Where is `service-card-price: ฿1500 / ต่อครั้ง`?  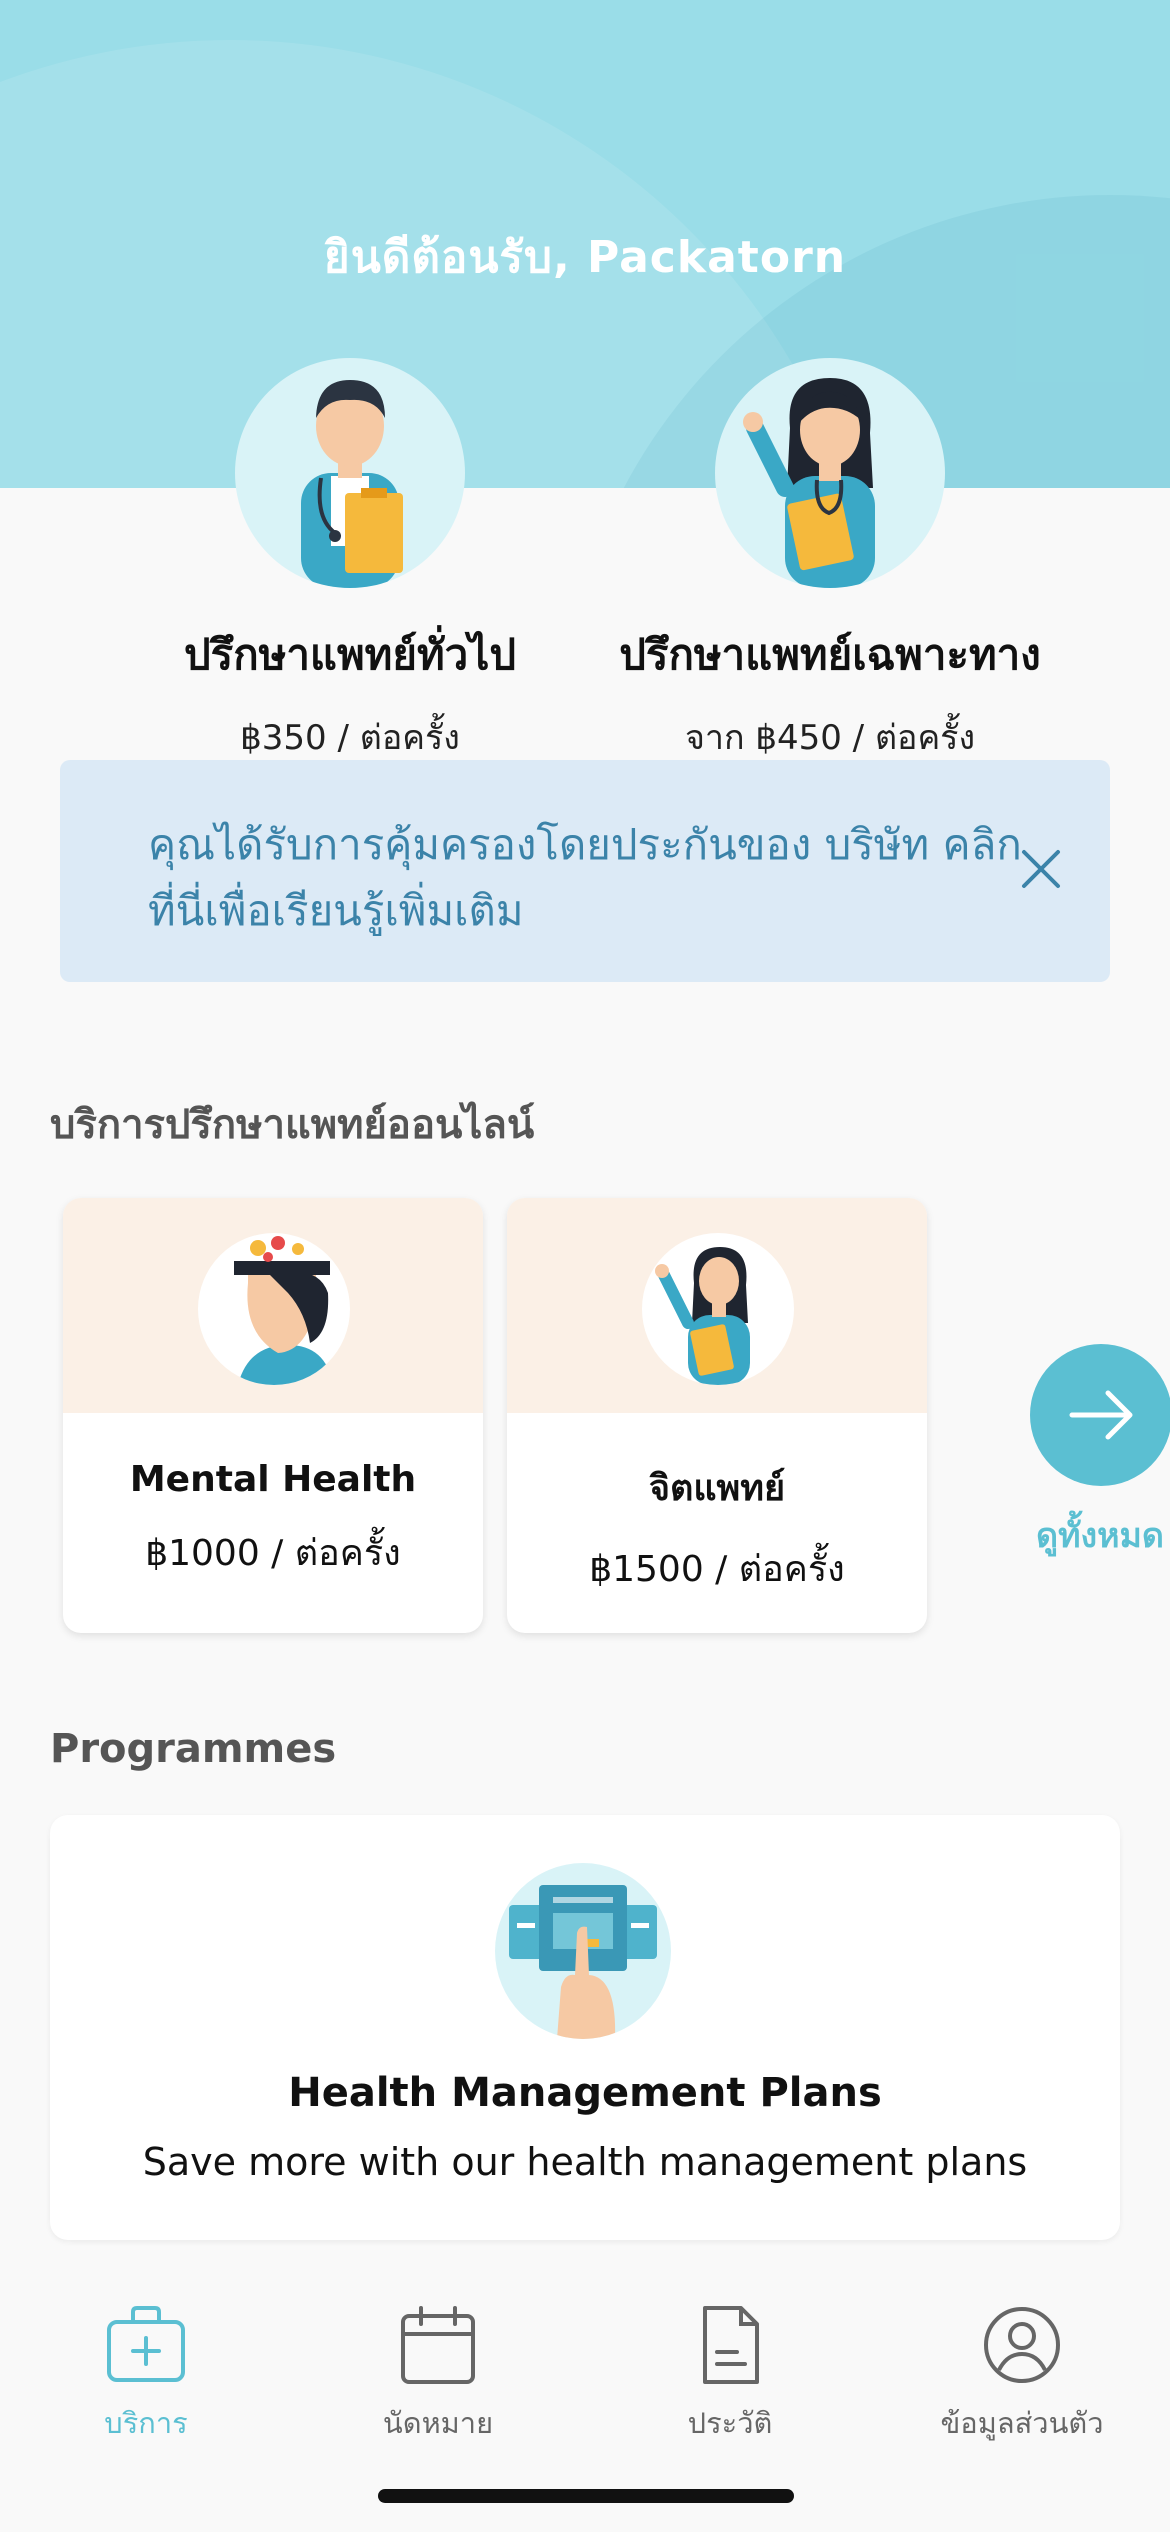 service-card-price: ฿1500 / ต่อครั้ง is located at coordinates (717, 1569).